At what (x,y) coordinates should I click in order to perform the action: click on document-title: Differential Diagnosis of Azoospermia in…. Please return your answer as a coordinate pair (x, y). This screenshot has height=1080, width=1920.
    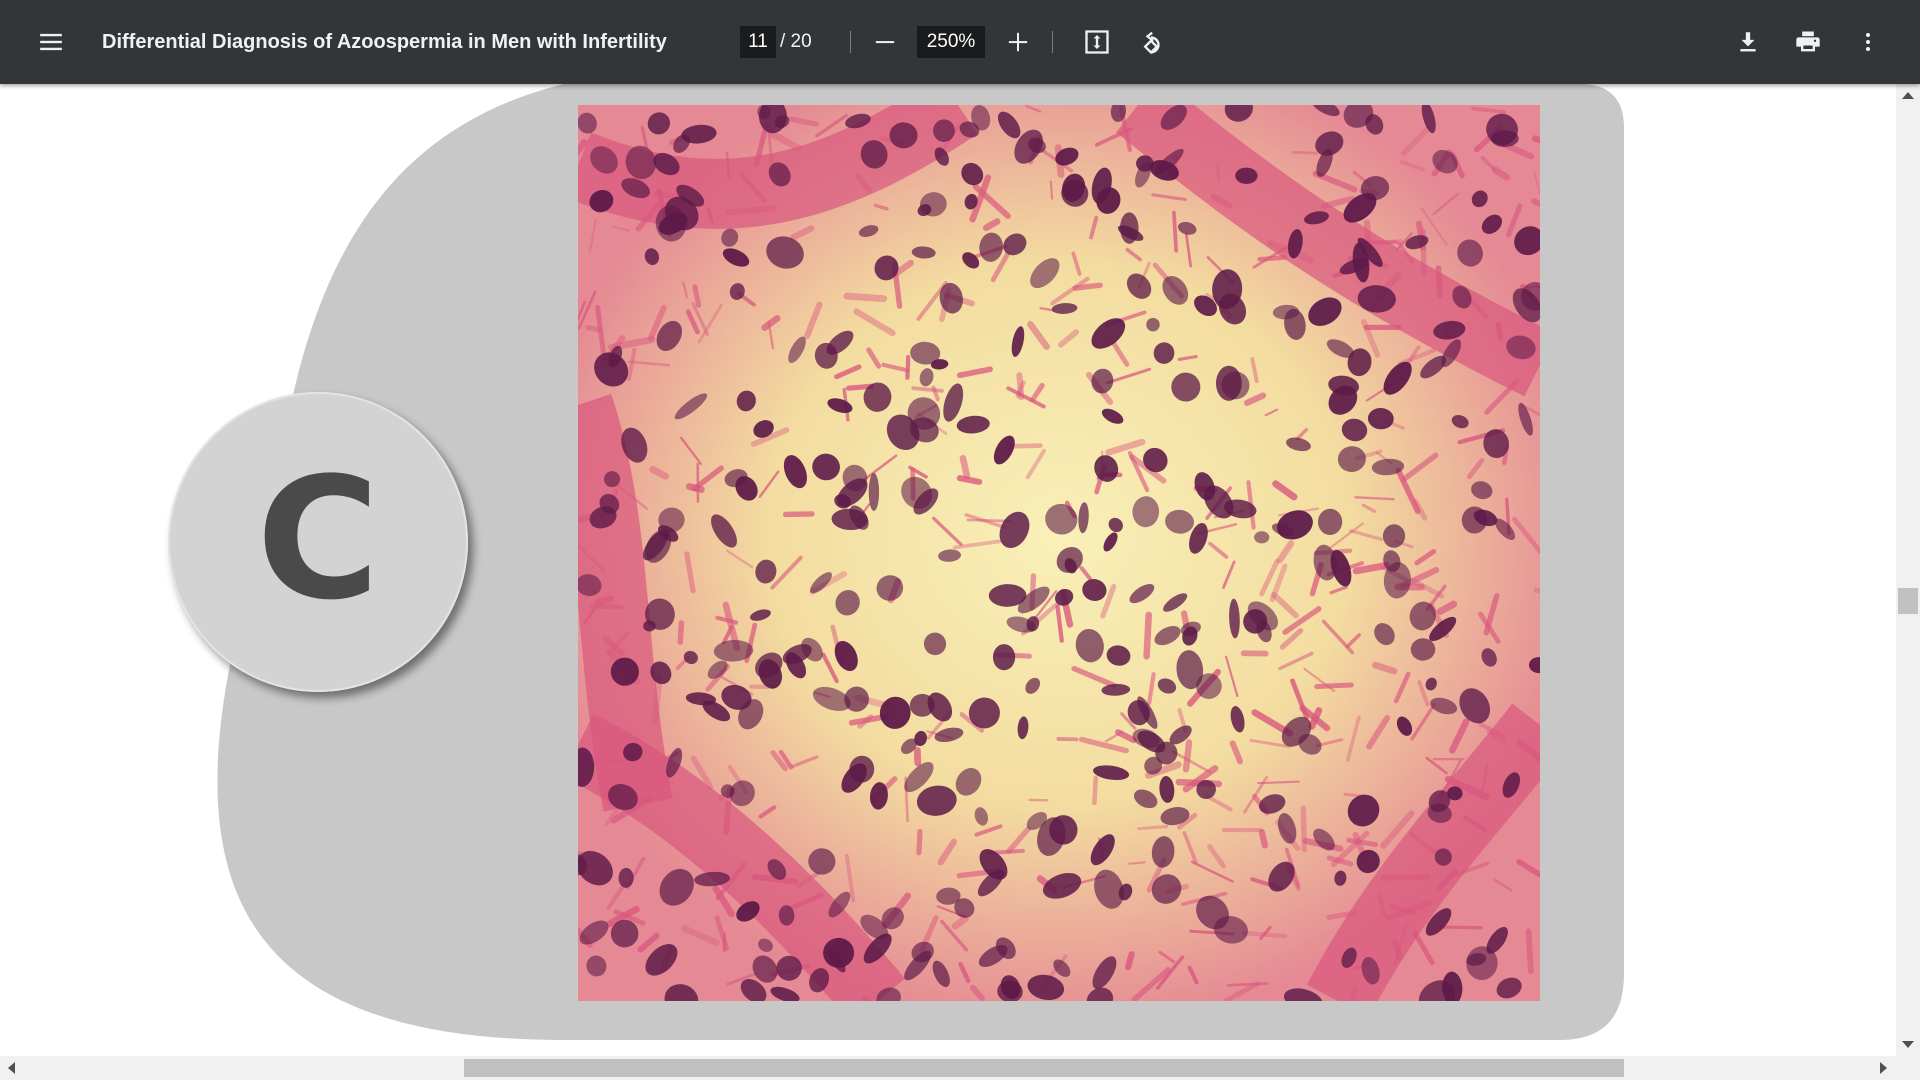
    Looking at the image, I should click on (384, 41).